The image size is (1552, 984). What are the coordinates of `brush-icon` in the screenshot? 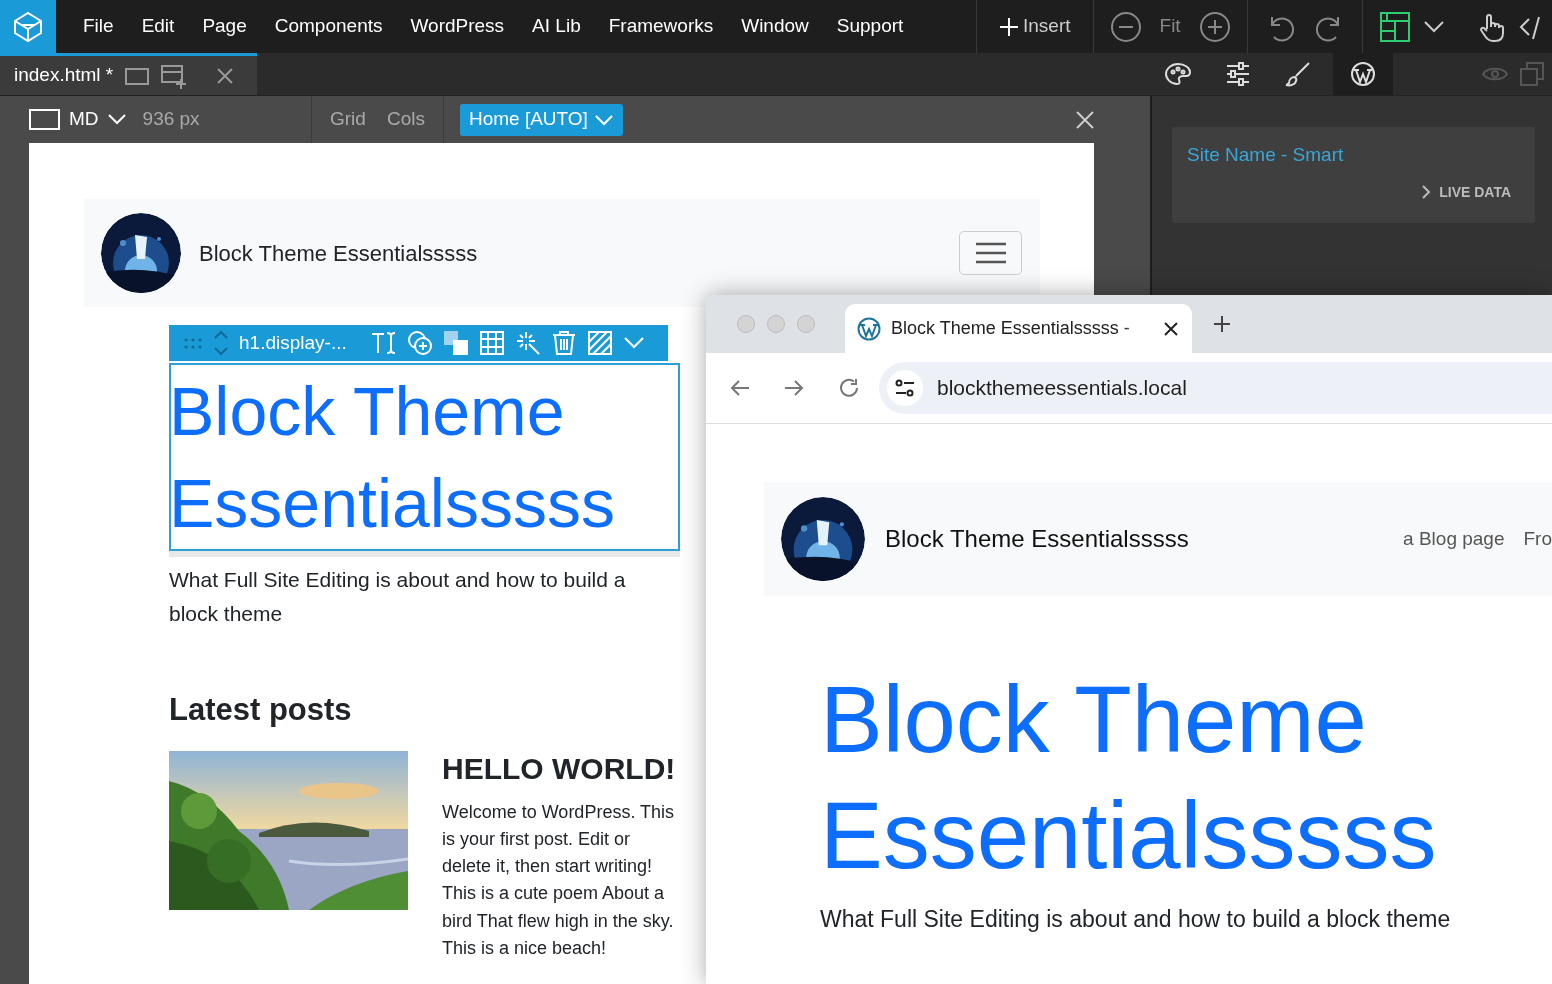 It's located at (1298, 74).